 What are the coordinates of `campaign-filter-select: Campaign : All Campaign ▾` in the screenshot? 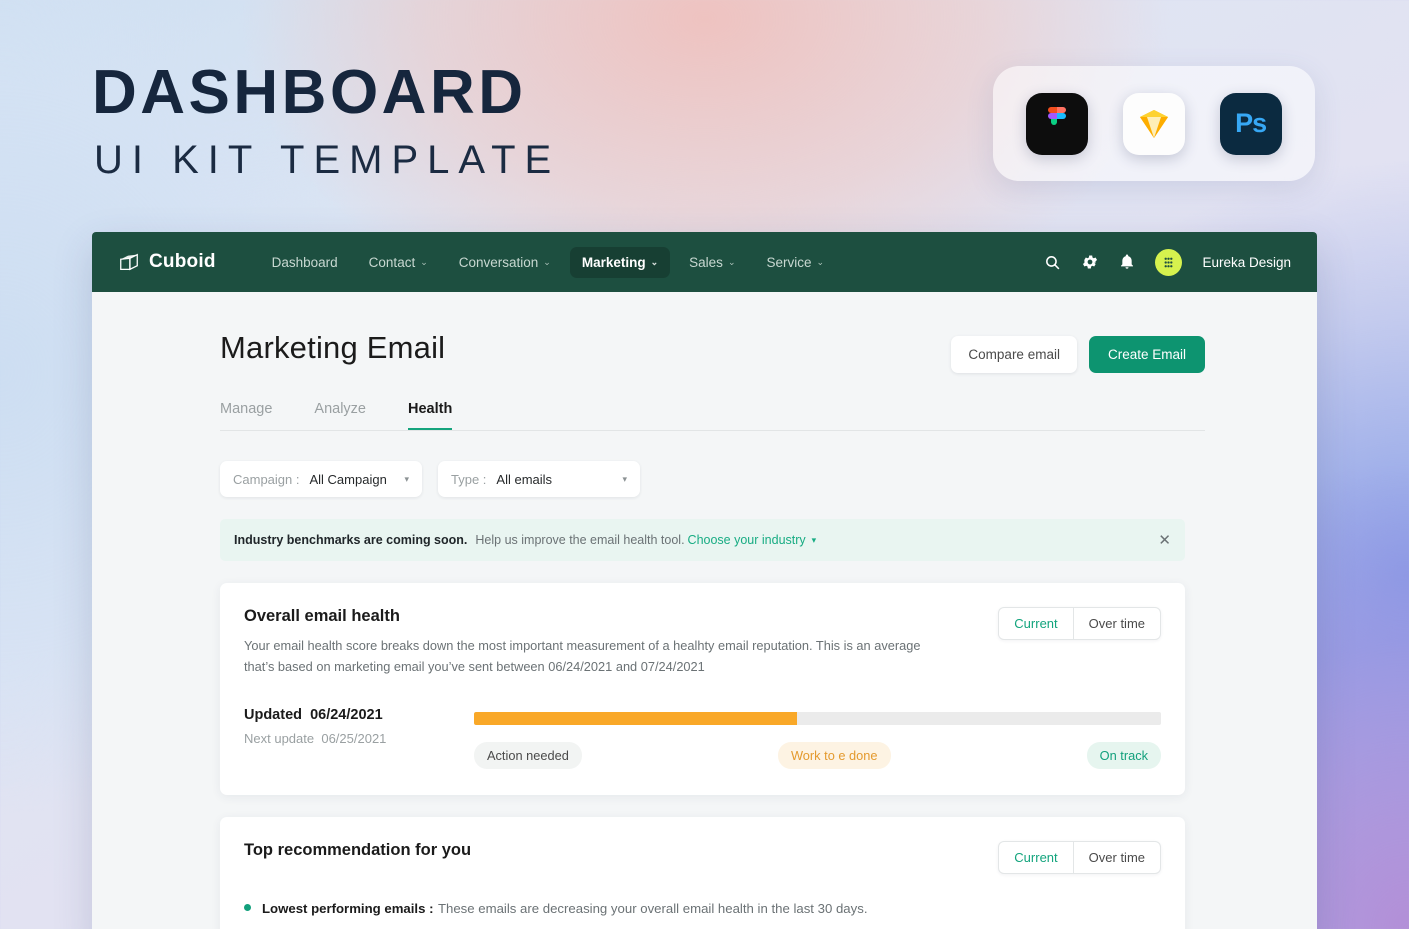 It's located at (321, 479).